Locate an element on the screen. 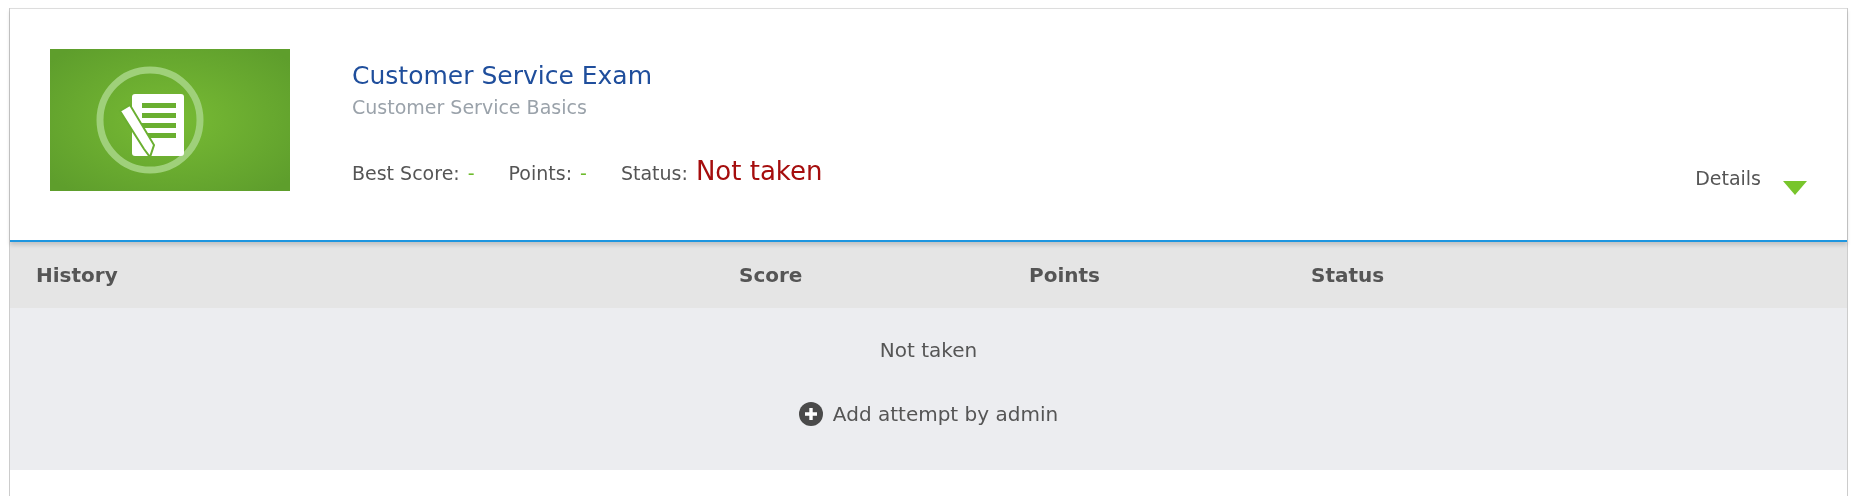  exam-title-link: Customer Service Exam is located at coordinates (587, 75).